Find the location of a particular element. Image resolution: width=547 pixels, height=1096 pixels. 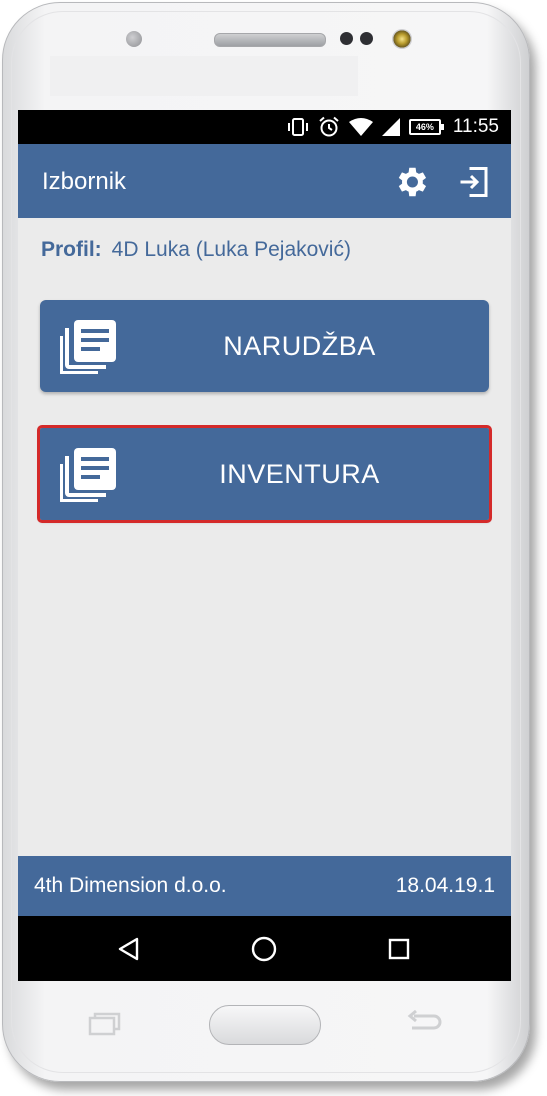

battery-level: 46% is located at coordinates (424, 127).